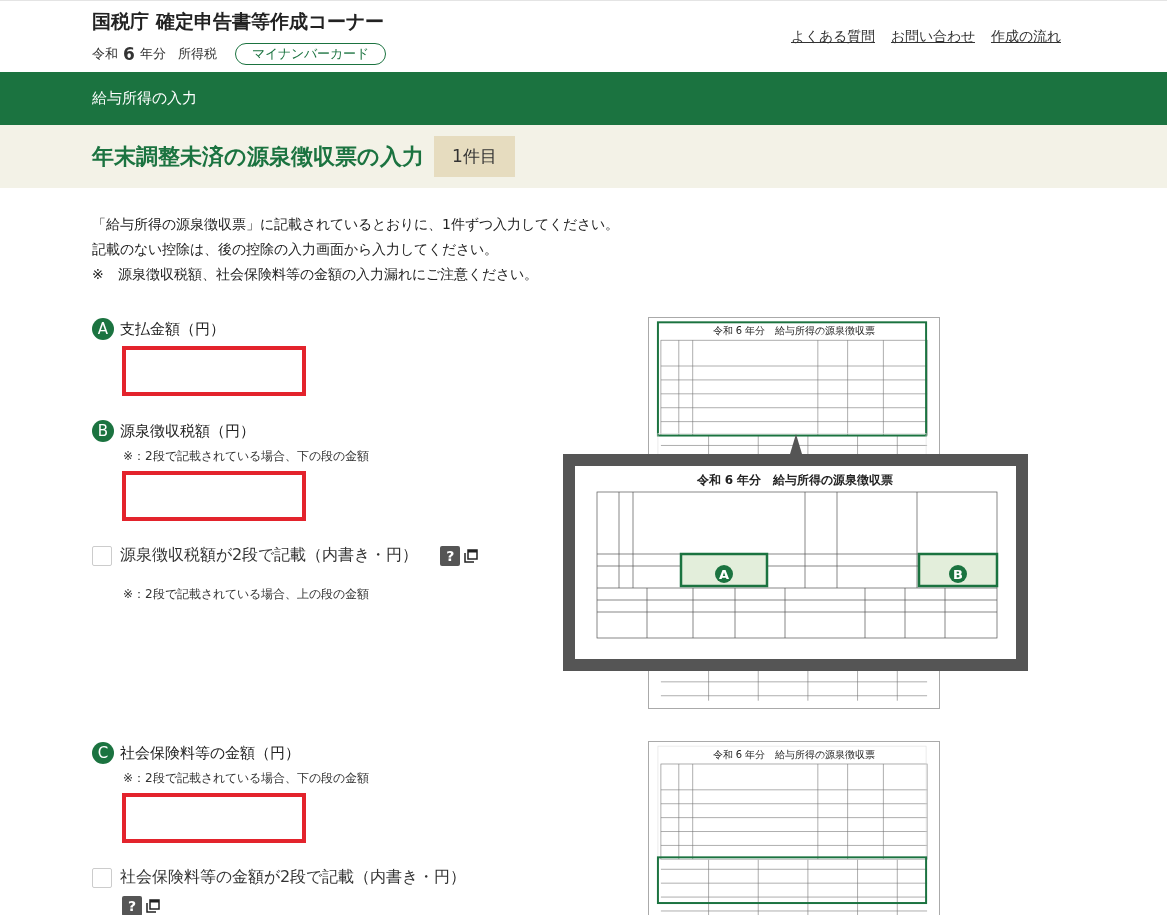  I want to click on checkbox-label: 源泉徴収税額が2段で記載（内書き・円）, so click(269, 555).